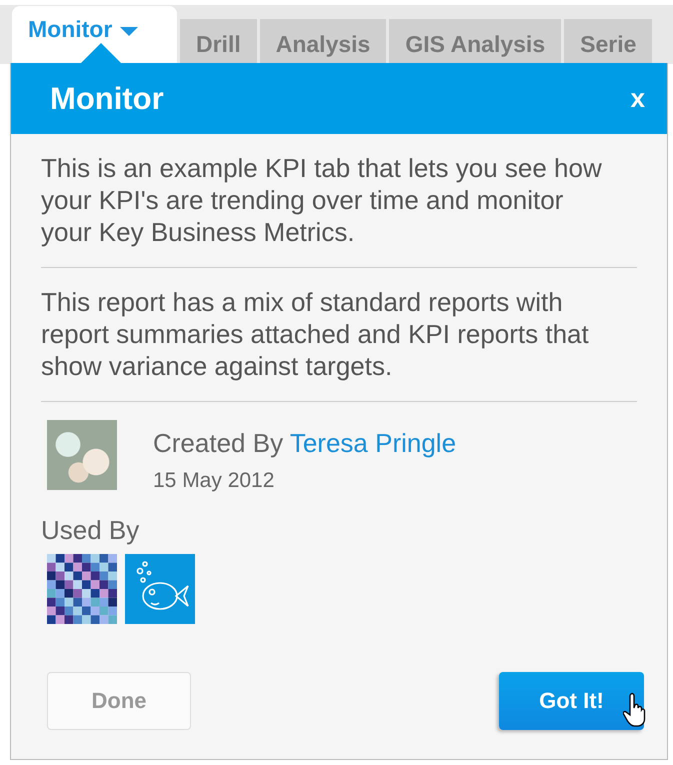 The image size is (673, 765). I want to click on got-it-button: Got It!, so click(571, 701).